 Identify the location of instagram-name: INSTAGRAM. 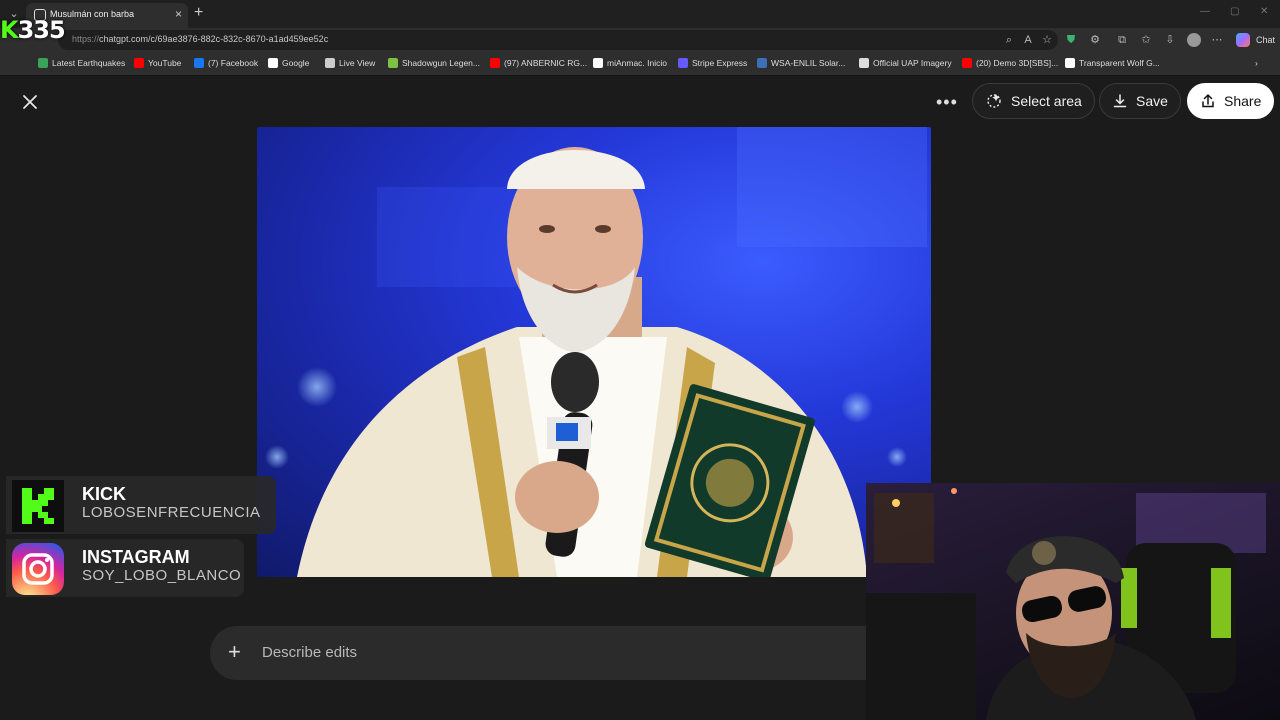
(136, 557).